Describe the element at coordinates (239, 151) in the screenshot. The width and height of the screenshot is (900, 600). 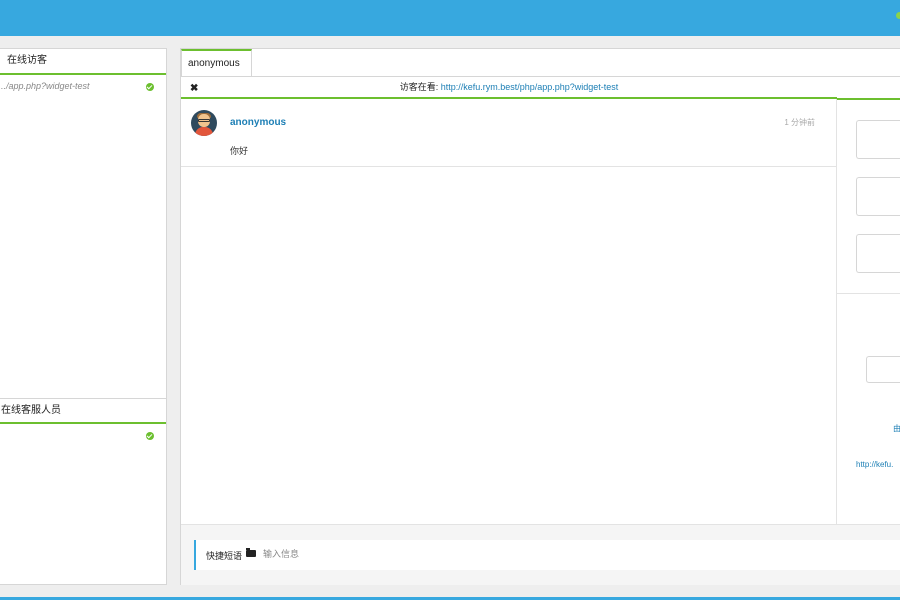
I see `message-text: 你好` at that location.